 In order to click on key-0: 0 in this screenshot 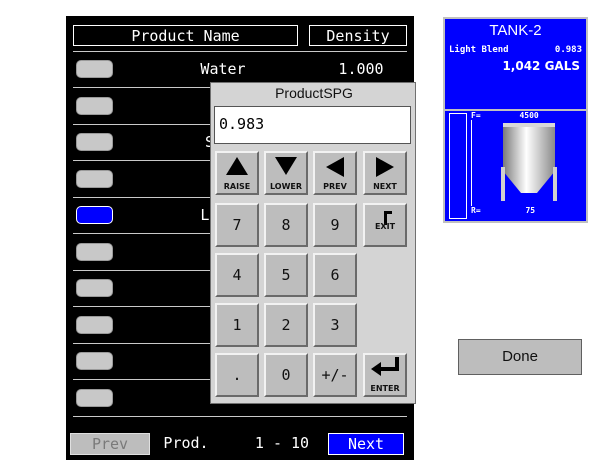, I will do `click(286, 375)`.